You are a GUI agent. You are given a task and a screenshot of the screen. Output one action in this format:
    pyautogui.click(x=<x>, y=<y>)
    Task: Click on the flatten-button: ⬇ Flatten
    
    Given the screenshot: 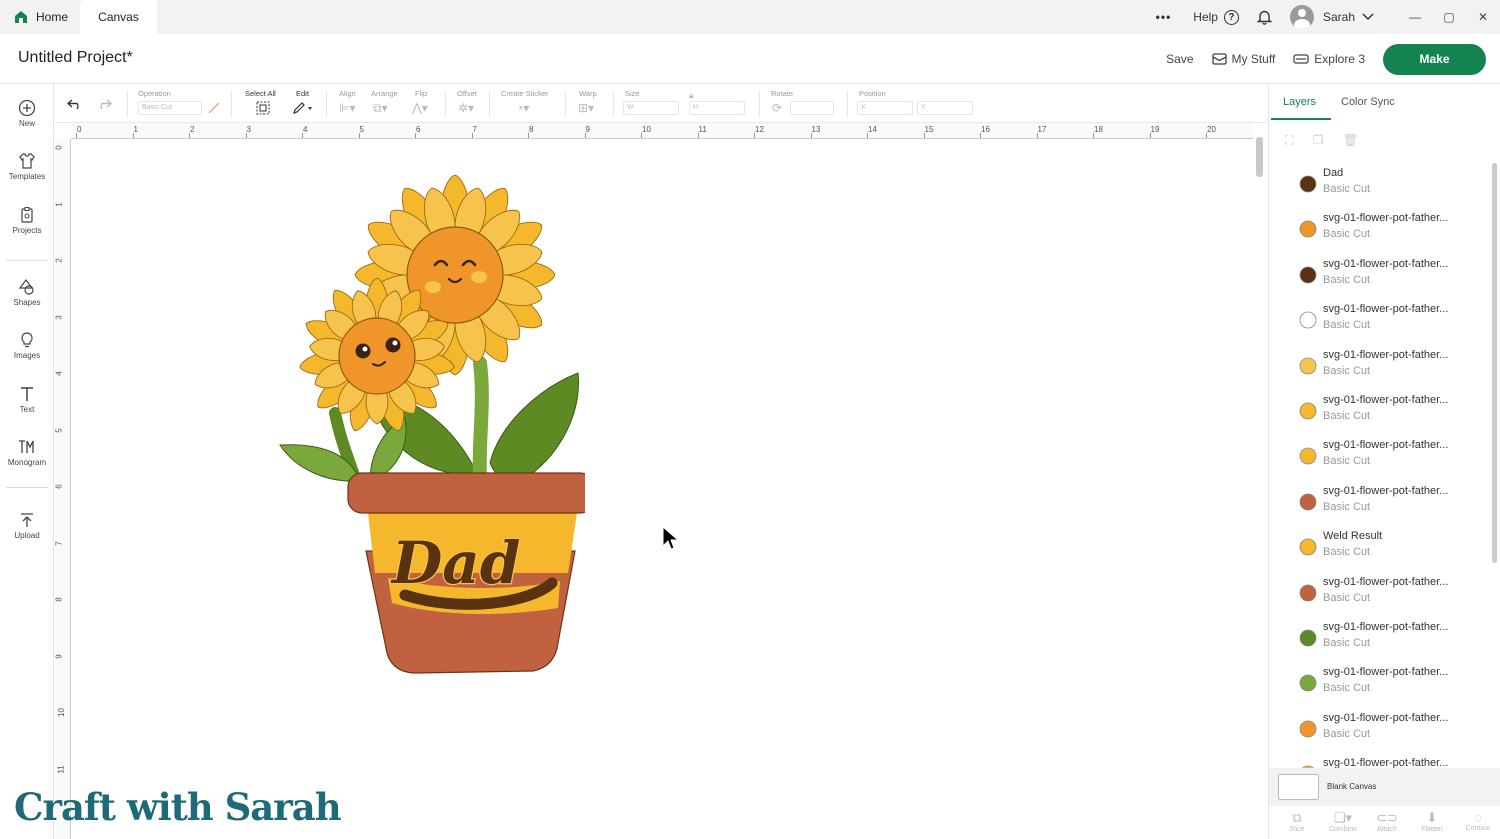 What is the action you would take?
    pyautogui.click(x=1432, y=821)
    